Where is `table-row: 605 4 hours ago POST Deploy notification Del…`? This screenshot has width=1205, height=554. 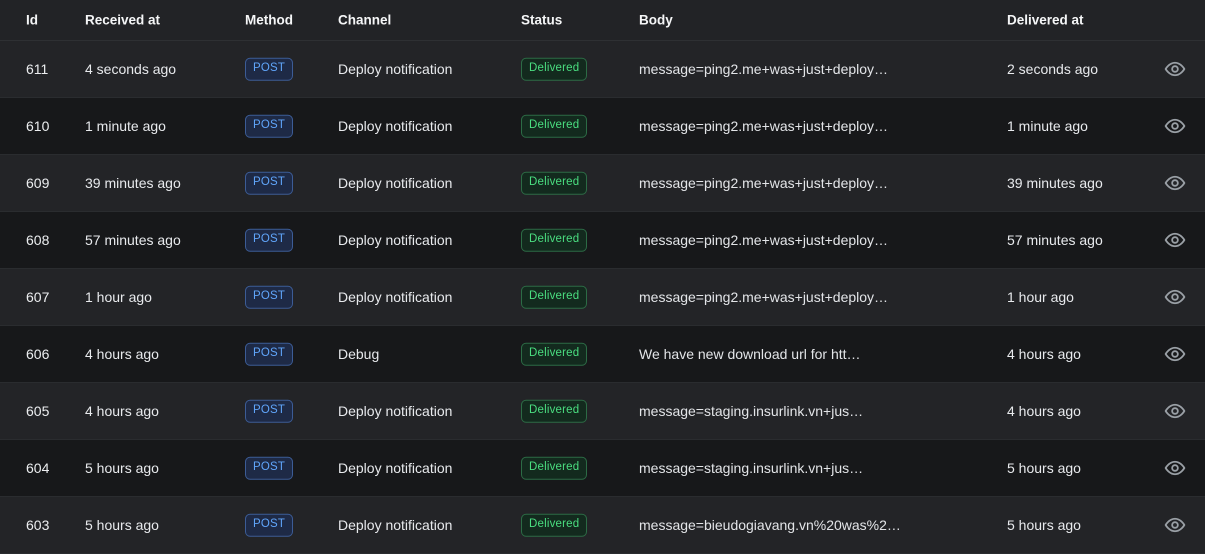 table-row: 605 4 hours ago POST Deploy notification Del… is located at coordinates (602, 411).